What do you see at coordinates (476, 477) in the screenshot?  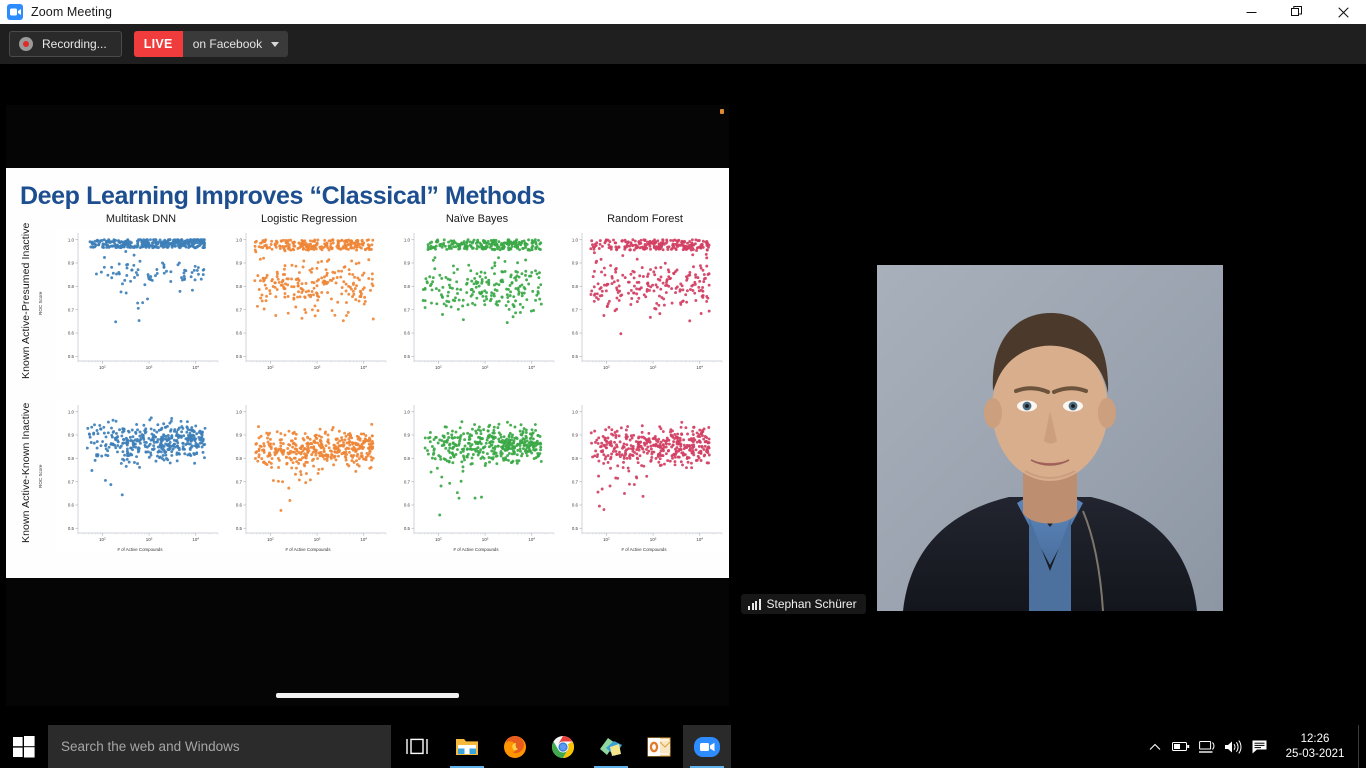 I see `scatter-panel-nb-known: 1.0 0.9 0.8 0.7 0.6 0.5 102 103 104` at bounding box center [476, 477].